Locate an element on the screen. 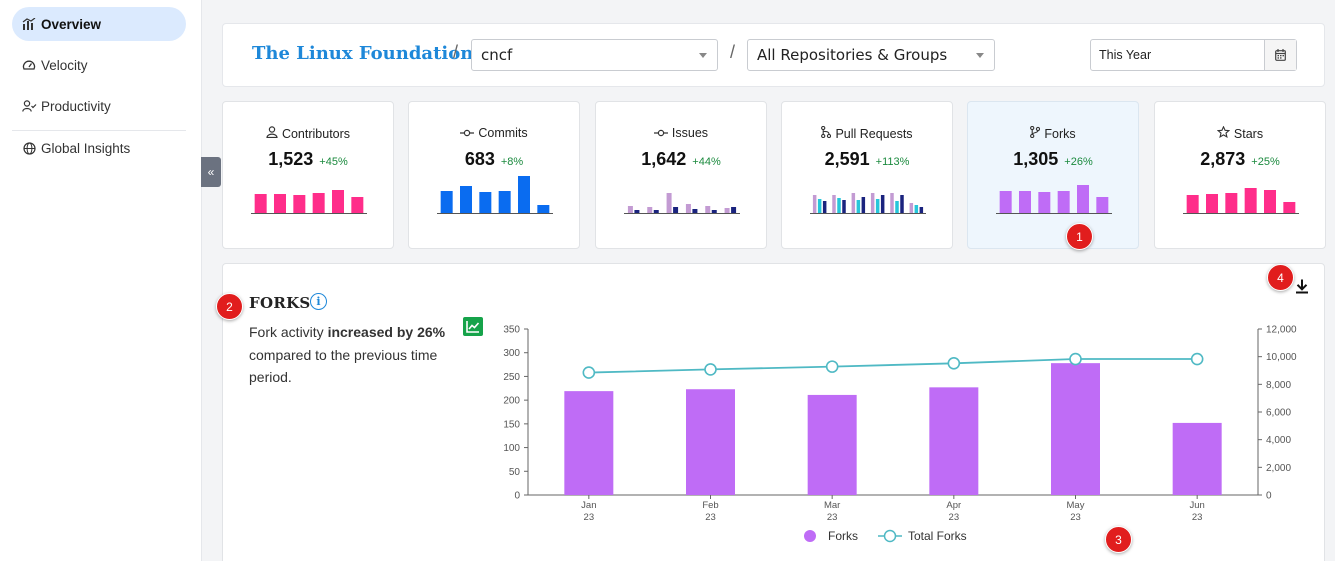 Image resolution: width=1335 pixels, height=561 pixels. nav-productivity: Productivity is located at coordinates (99, 106).